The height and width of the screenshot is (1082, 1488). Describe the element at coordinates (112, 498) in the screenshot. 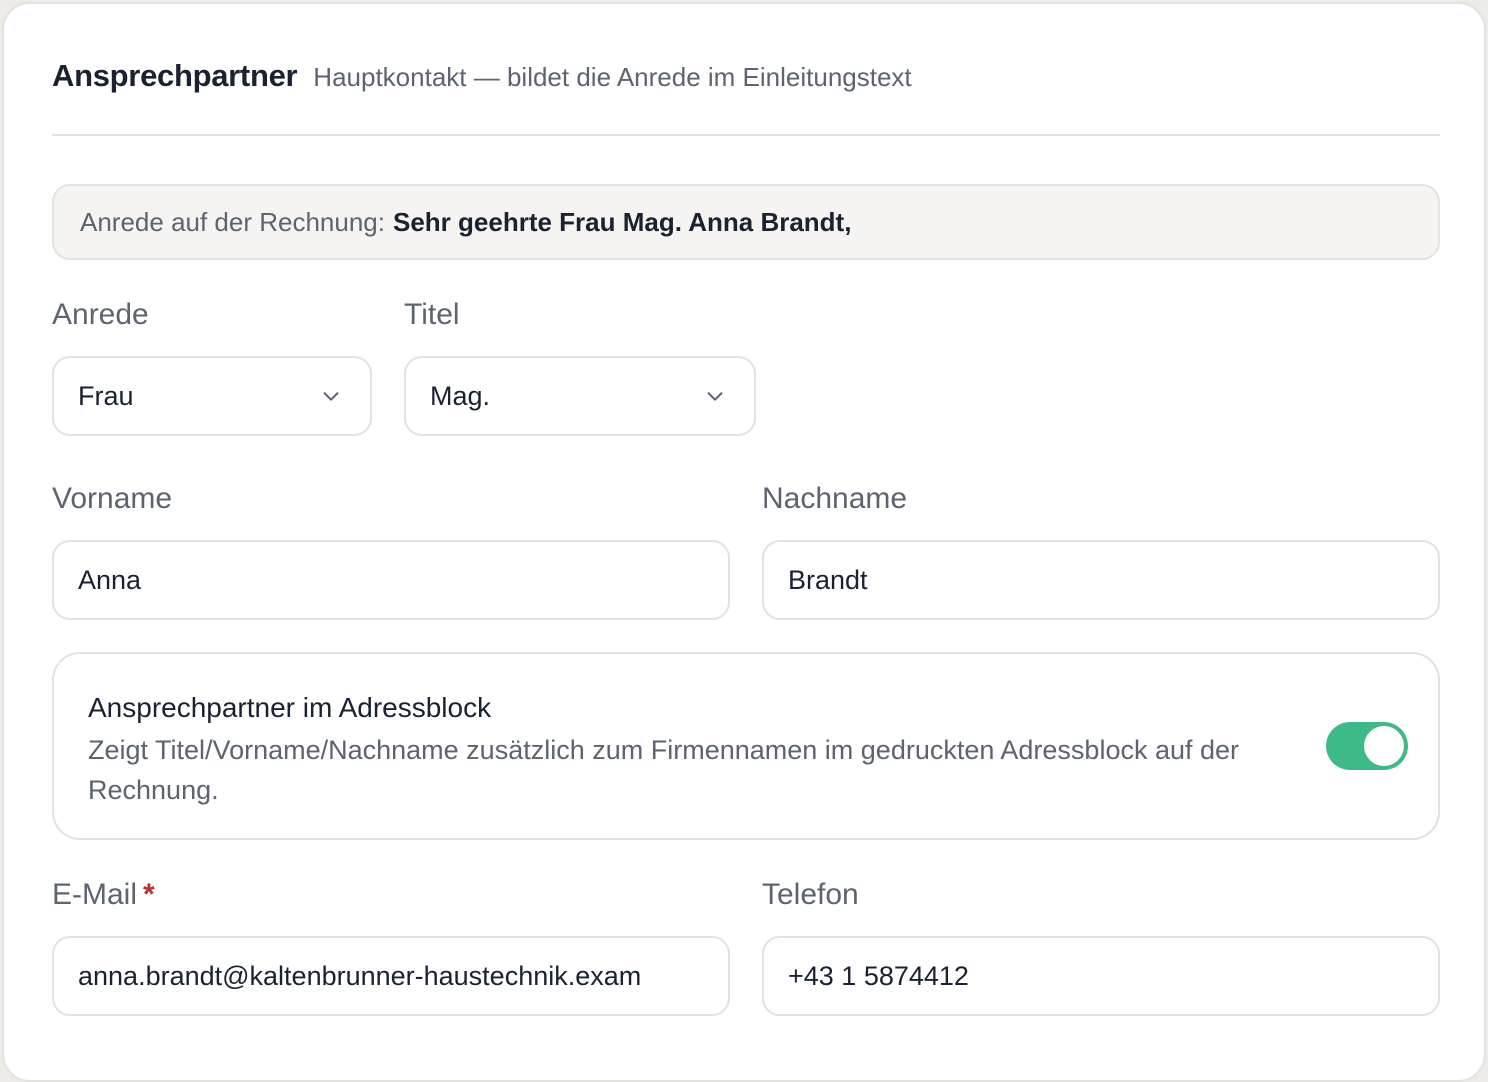

I see `vorname-label: Vorname` at that location.